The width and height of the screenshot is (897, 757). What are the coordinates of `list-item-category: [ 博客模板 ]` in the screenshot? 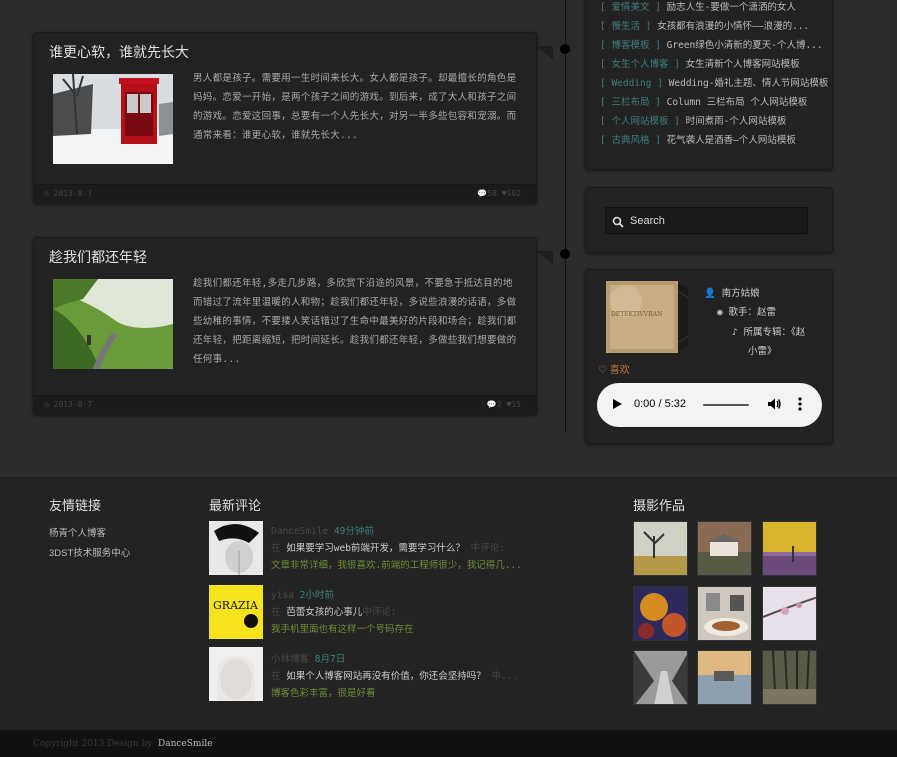 It's located at (630, 45).